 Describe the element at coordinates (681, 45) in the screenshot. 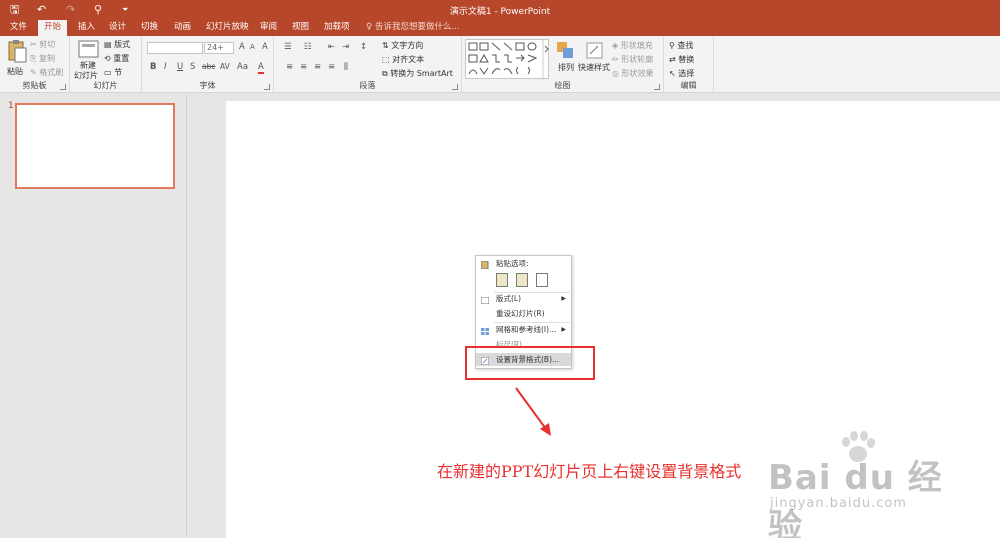

I see `find-button: ⚲ 查找` at that location.